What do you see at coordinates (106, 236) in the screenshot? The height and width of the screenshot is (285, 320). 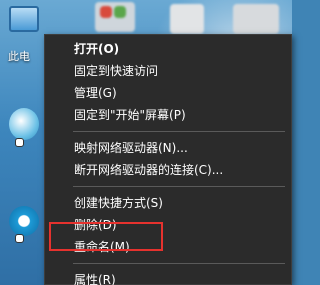 I see `highlight-box` at bounding box center [106, 236].